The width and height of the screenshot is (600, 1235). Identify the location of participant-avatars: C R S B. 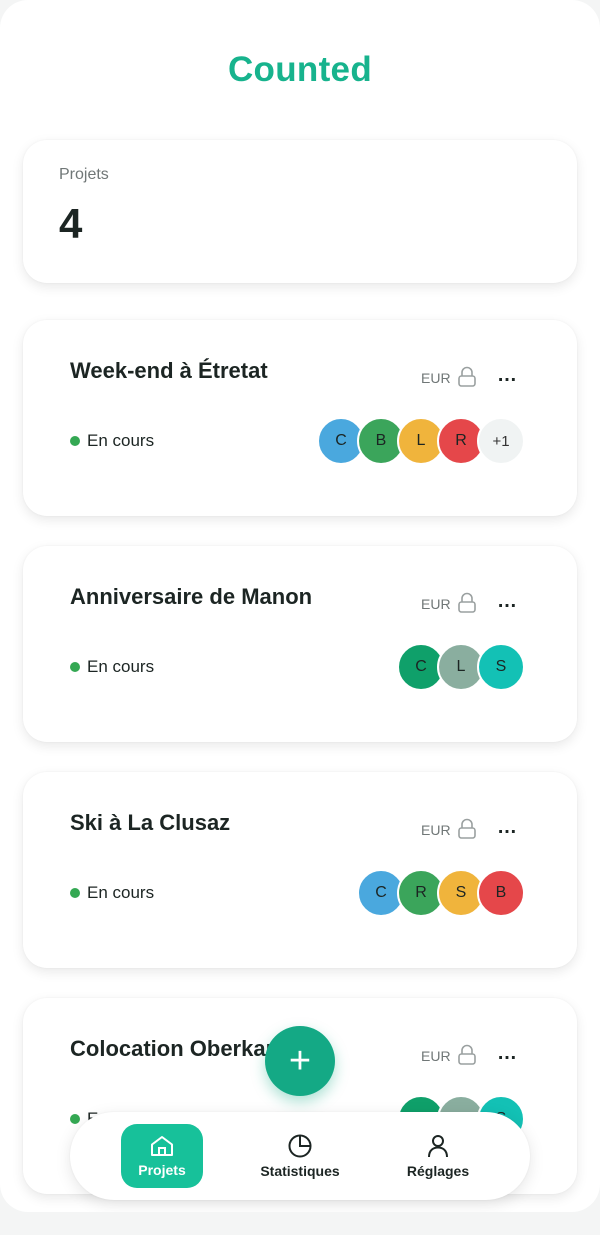
(441, 893).